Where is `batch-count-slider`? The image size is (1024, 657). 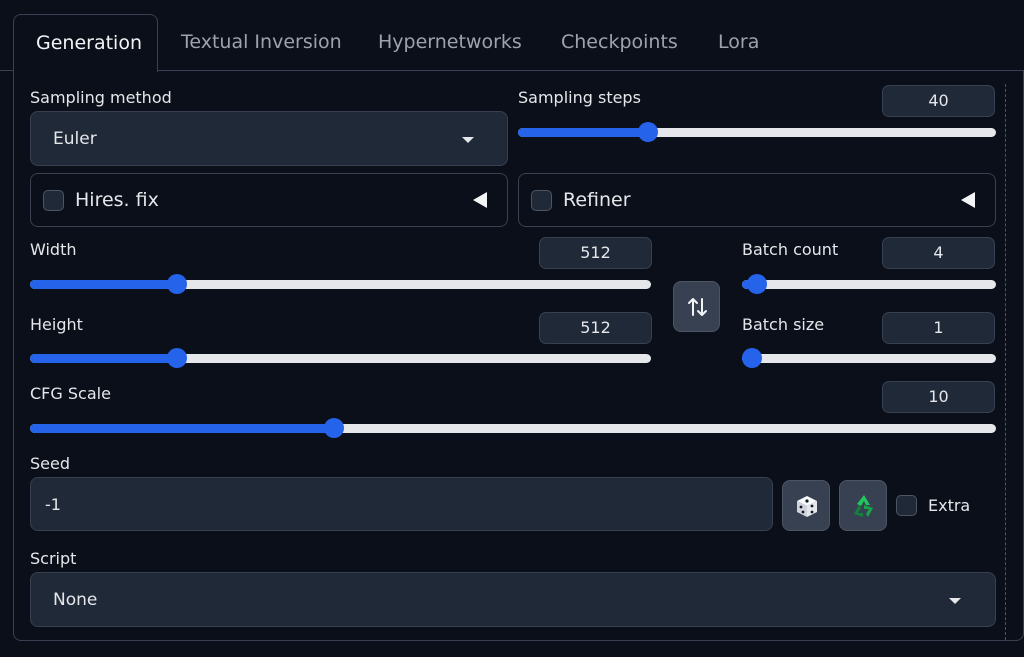
batch-count-slider is located at coordinates (869, 284).